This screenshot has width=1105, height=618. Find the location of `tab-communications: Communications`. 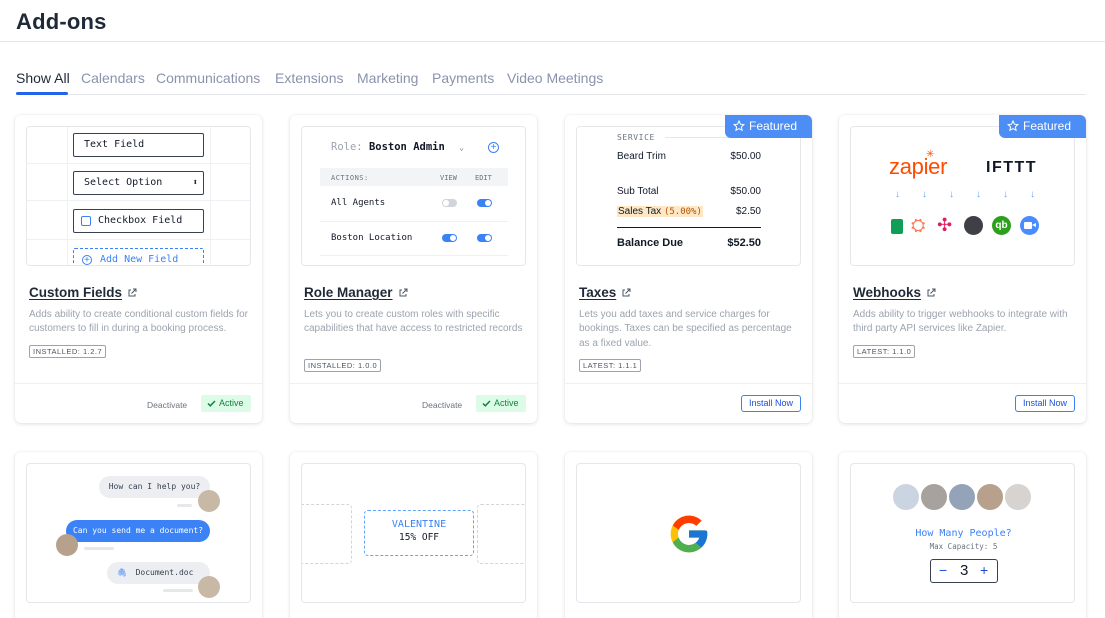

tab-communications: Communications is located at coordinates (208, 78).